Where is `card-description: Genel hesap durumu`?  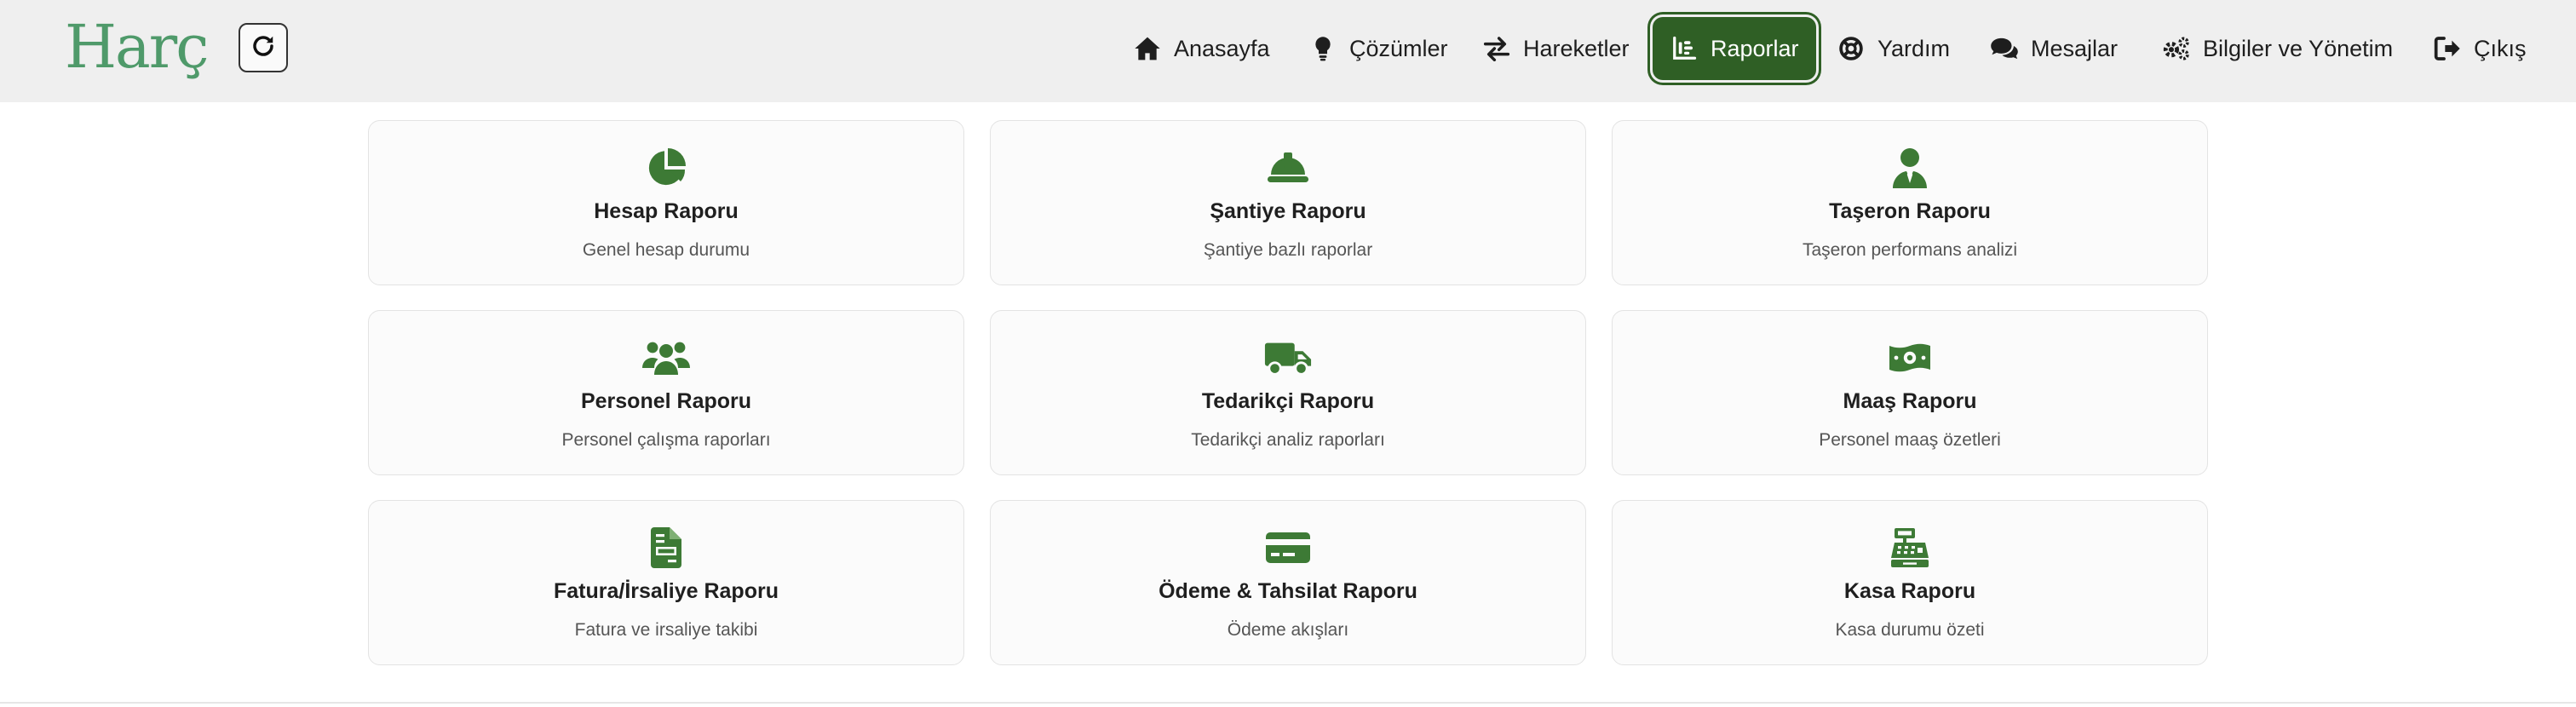 card-description: Genel hesap durumu is located at coordinates (666, 250).